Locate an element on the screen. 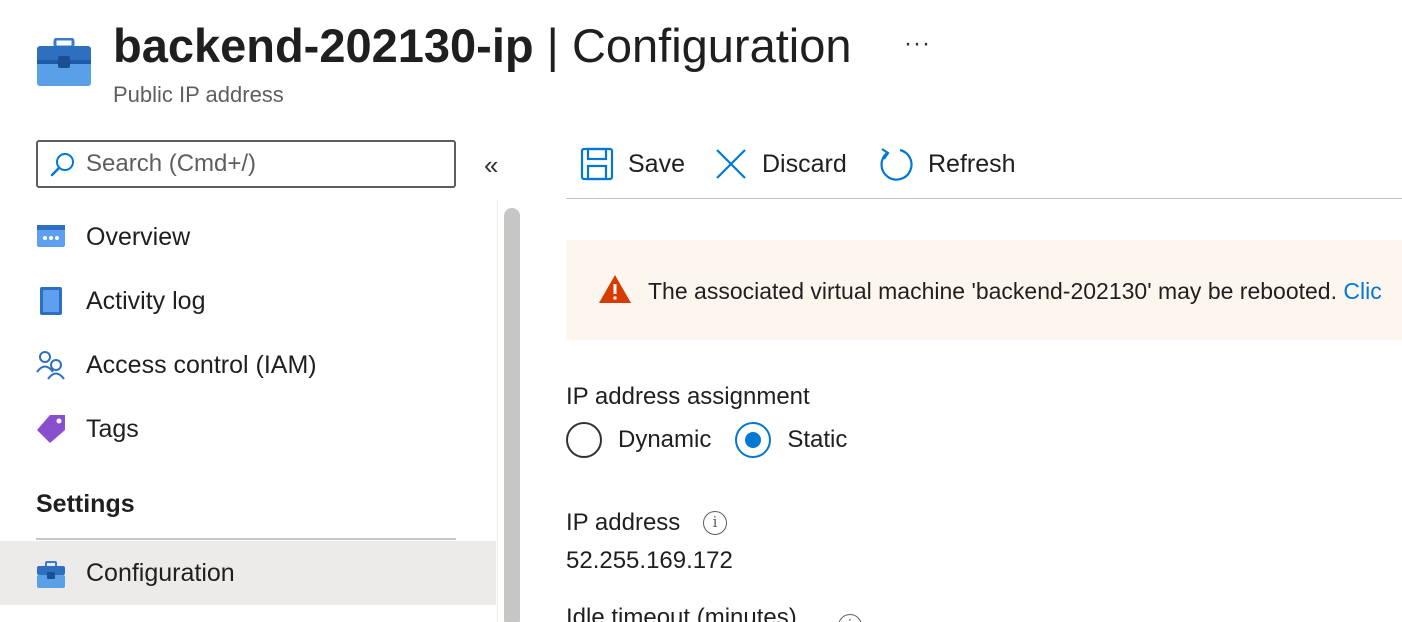 Image resolution: width=1402 pixels, height=622 pixels. sidebar-item-activity-log: Activity log is located at coordinates (248, 301).